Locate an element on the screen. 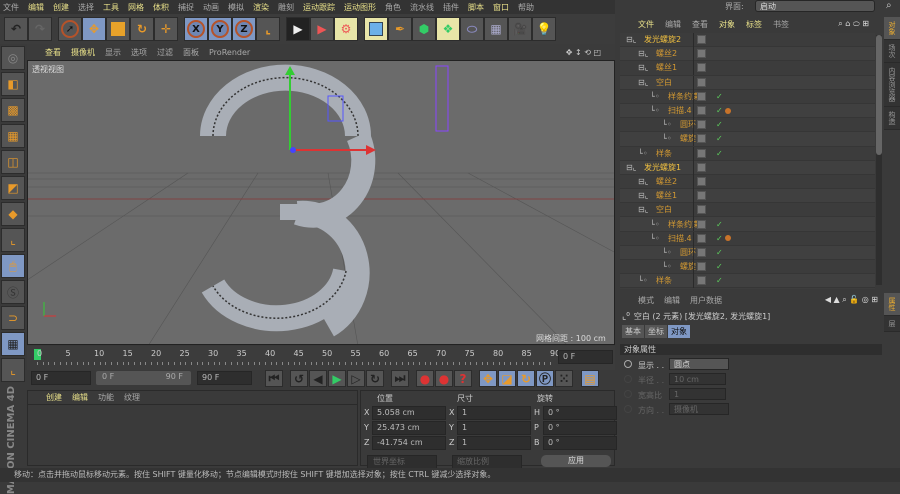  timeline-window-button: ▤ is located at coordinates (590, 378).